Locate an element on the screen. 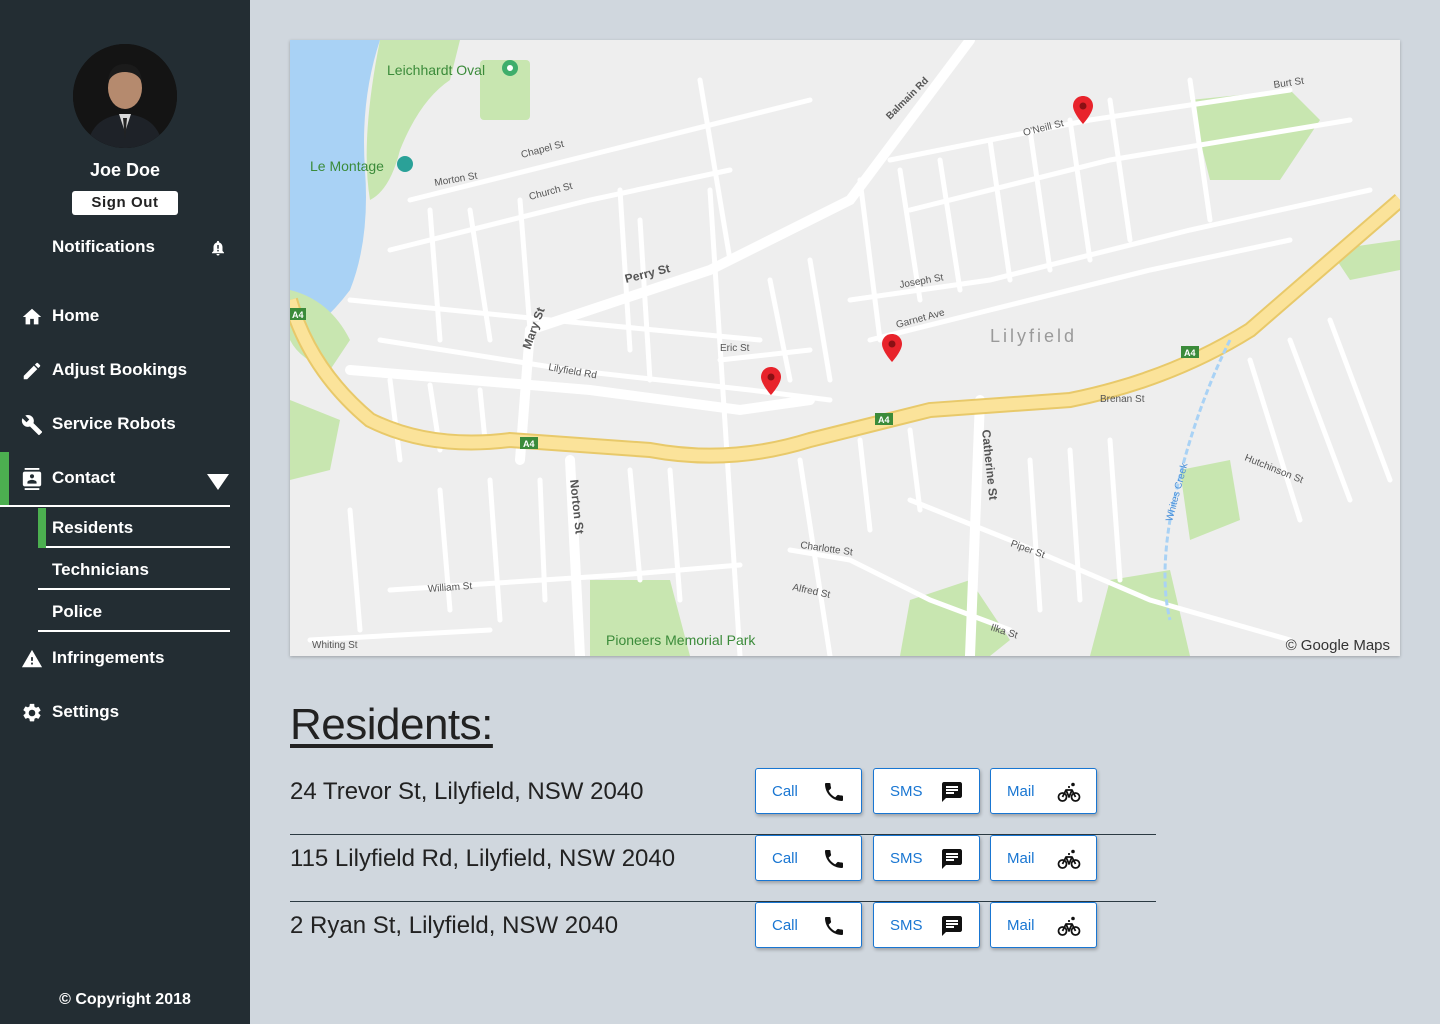 The width and height of the screenshot is (1440, 1024). map-credit: © Google Maps is located at coordinates (1337, 645).